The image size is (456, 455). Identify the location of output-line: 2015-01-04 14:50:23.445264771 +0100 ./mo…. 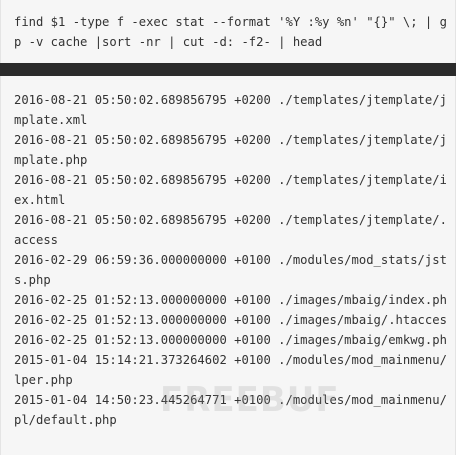
(230, 400).